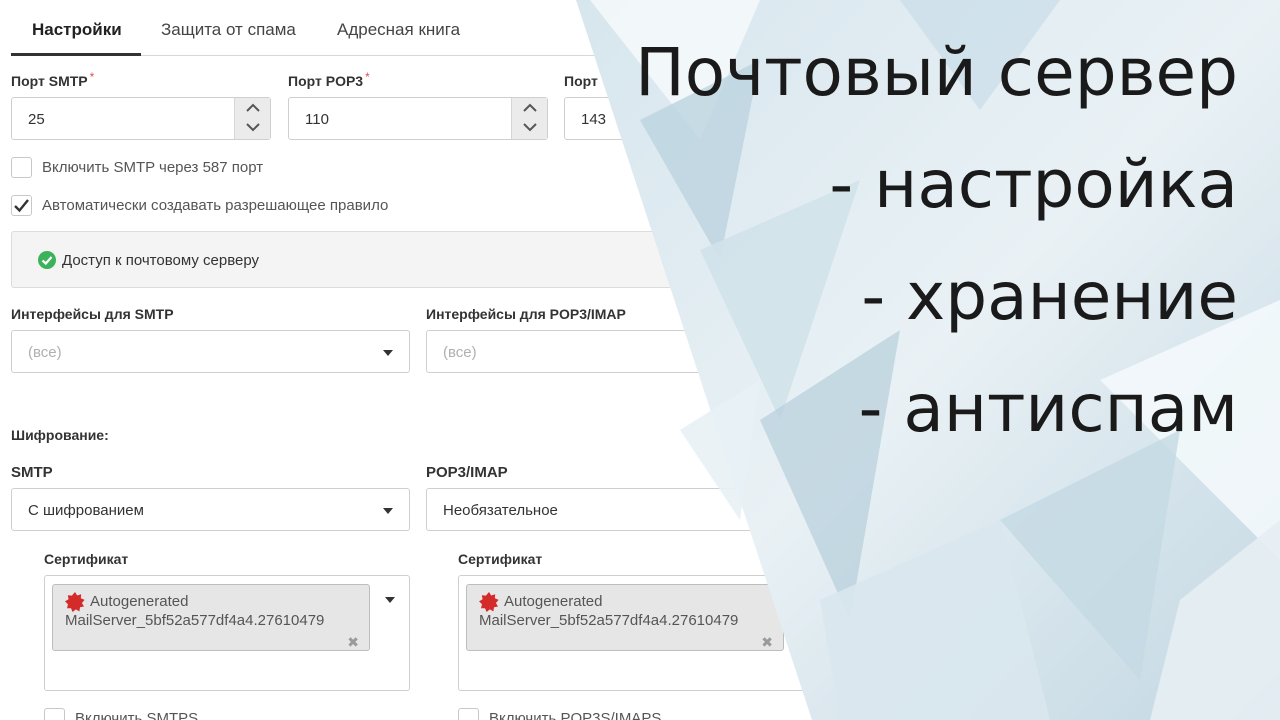  What do you see at coordinates (228, 30) in the screenshot?
I see `tab-spam-protection: Защита от спама` at bounding box center [228, 30].